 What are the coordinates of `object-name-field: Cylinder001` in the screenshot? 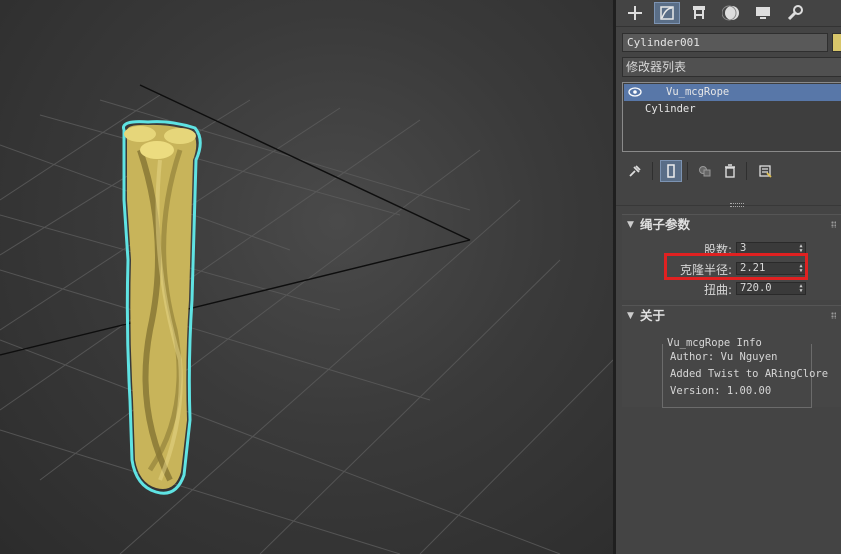 It's located at (725, 42).